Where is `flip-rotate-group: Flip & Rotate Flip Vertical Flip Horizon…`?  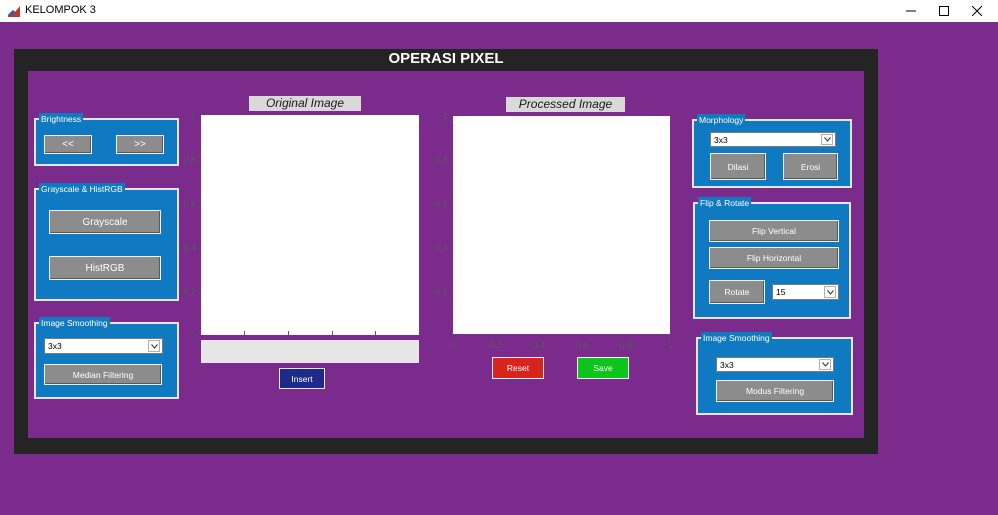
flip-rotate-group: Flip & Rotate Flip Vertical Flip Horizon… is located at coordinates (772, 258).